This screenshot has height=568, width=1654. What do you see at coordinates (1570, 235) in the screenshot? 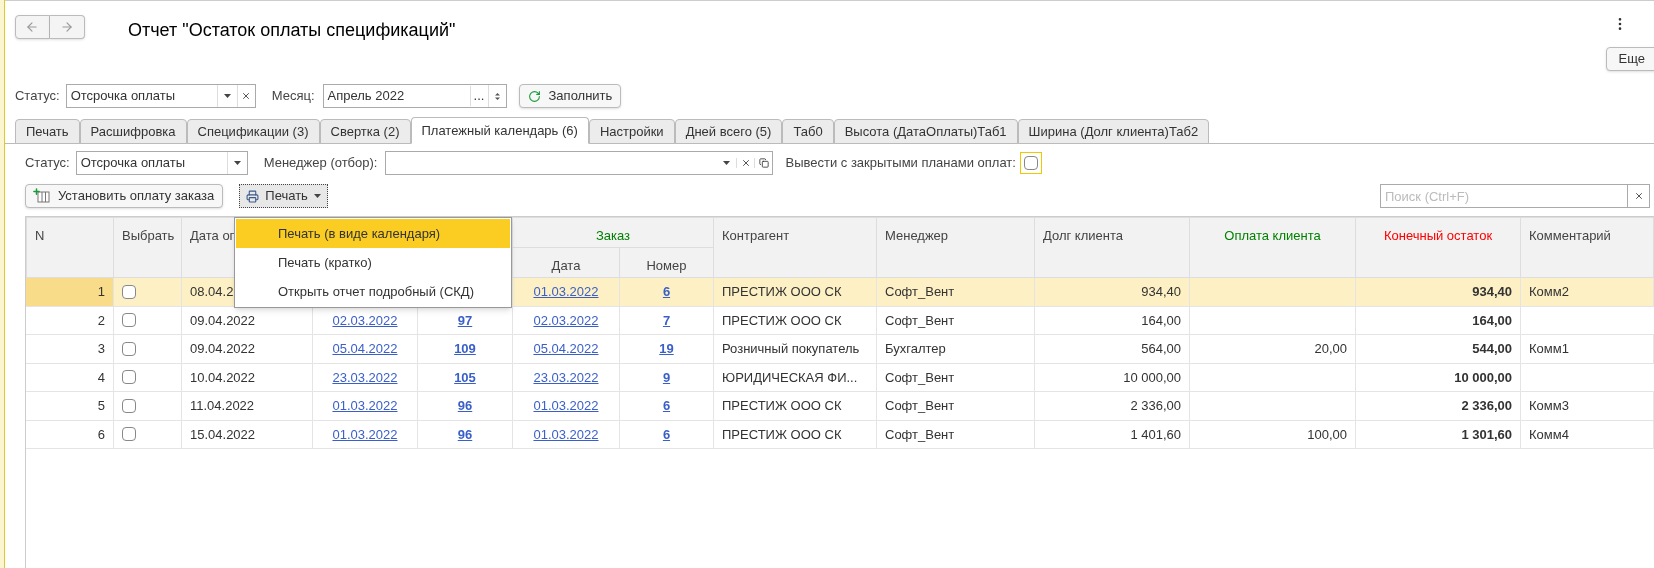
I see `column-header: Комментарий` at bounding box center [1570, 235].